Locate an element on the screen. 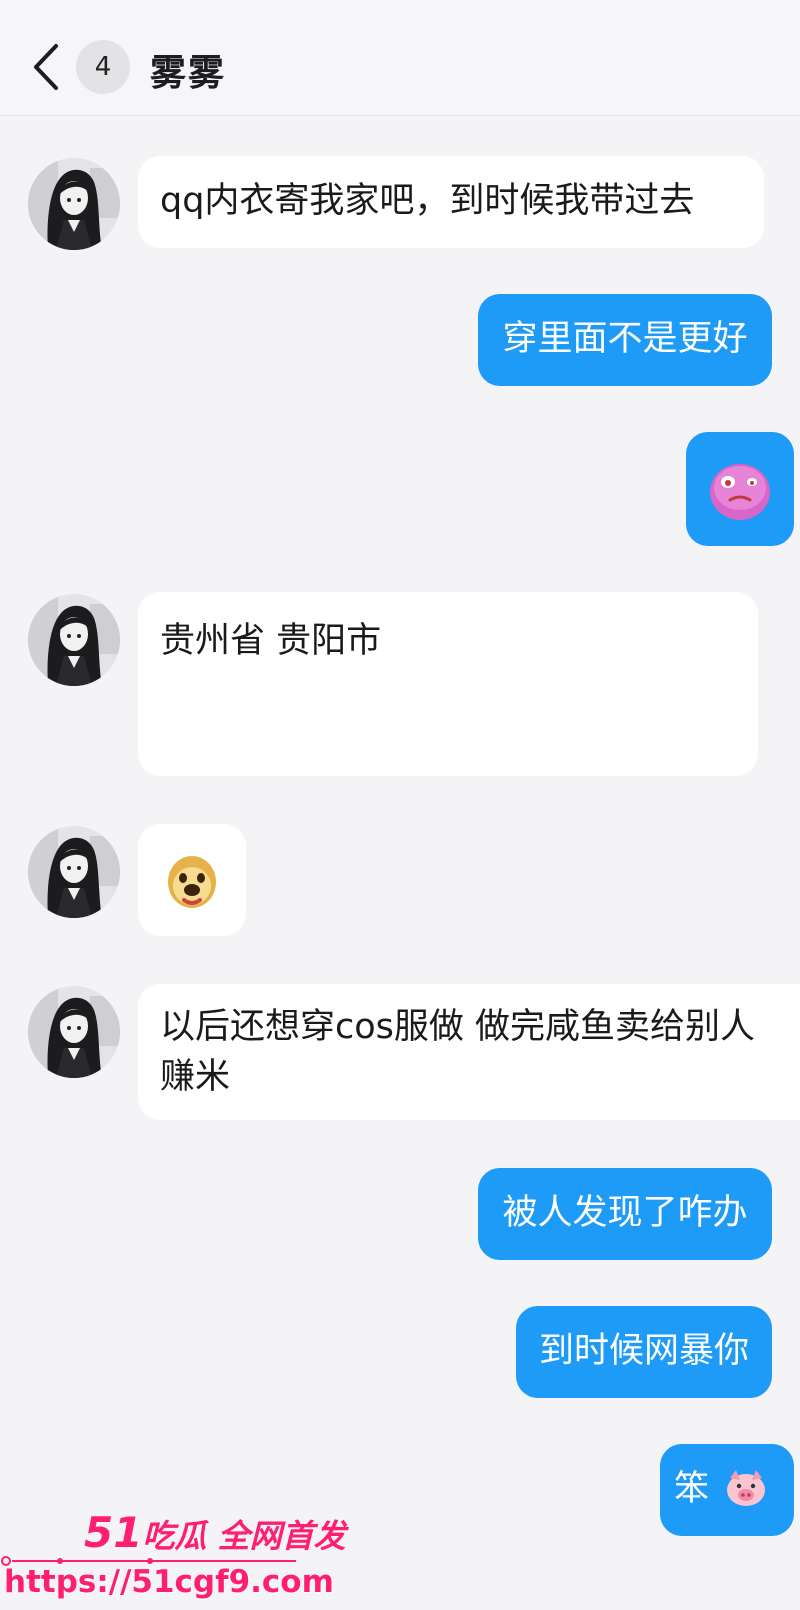 Image resolution: width=800 pixels, height=1610 pixels. message-text: 到时候网暴你 is located at coordinates (643, 1351).